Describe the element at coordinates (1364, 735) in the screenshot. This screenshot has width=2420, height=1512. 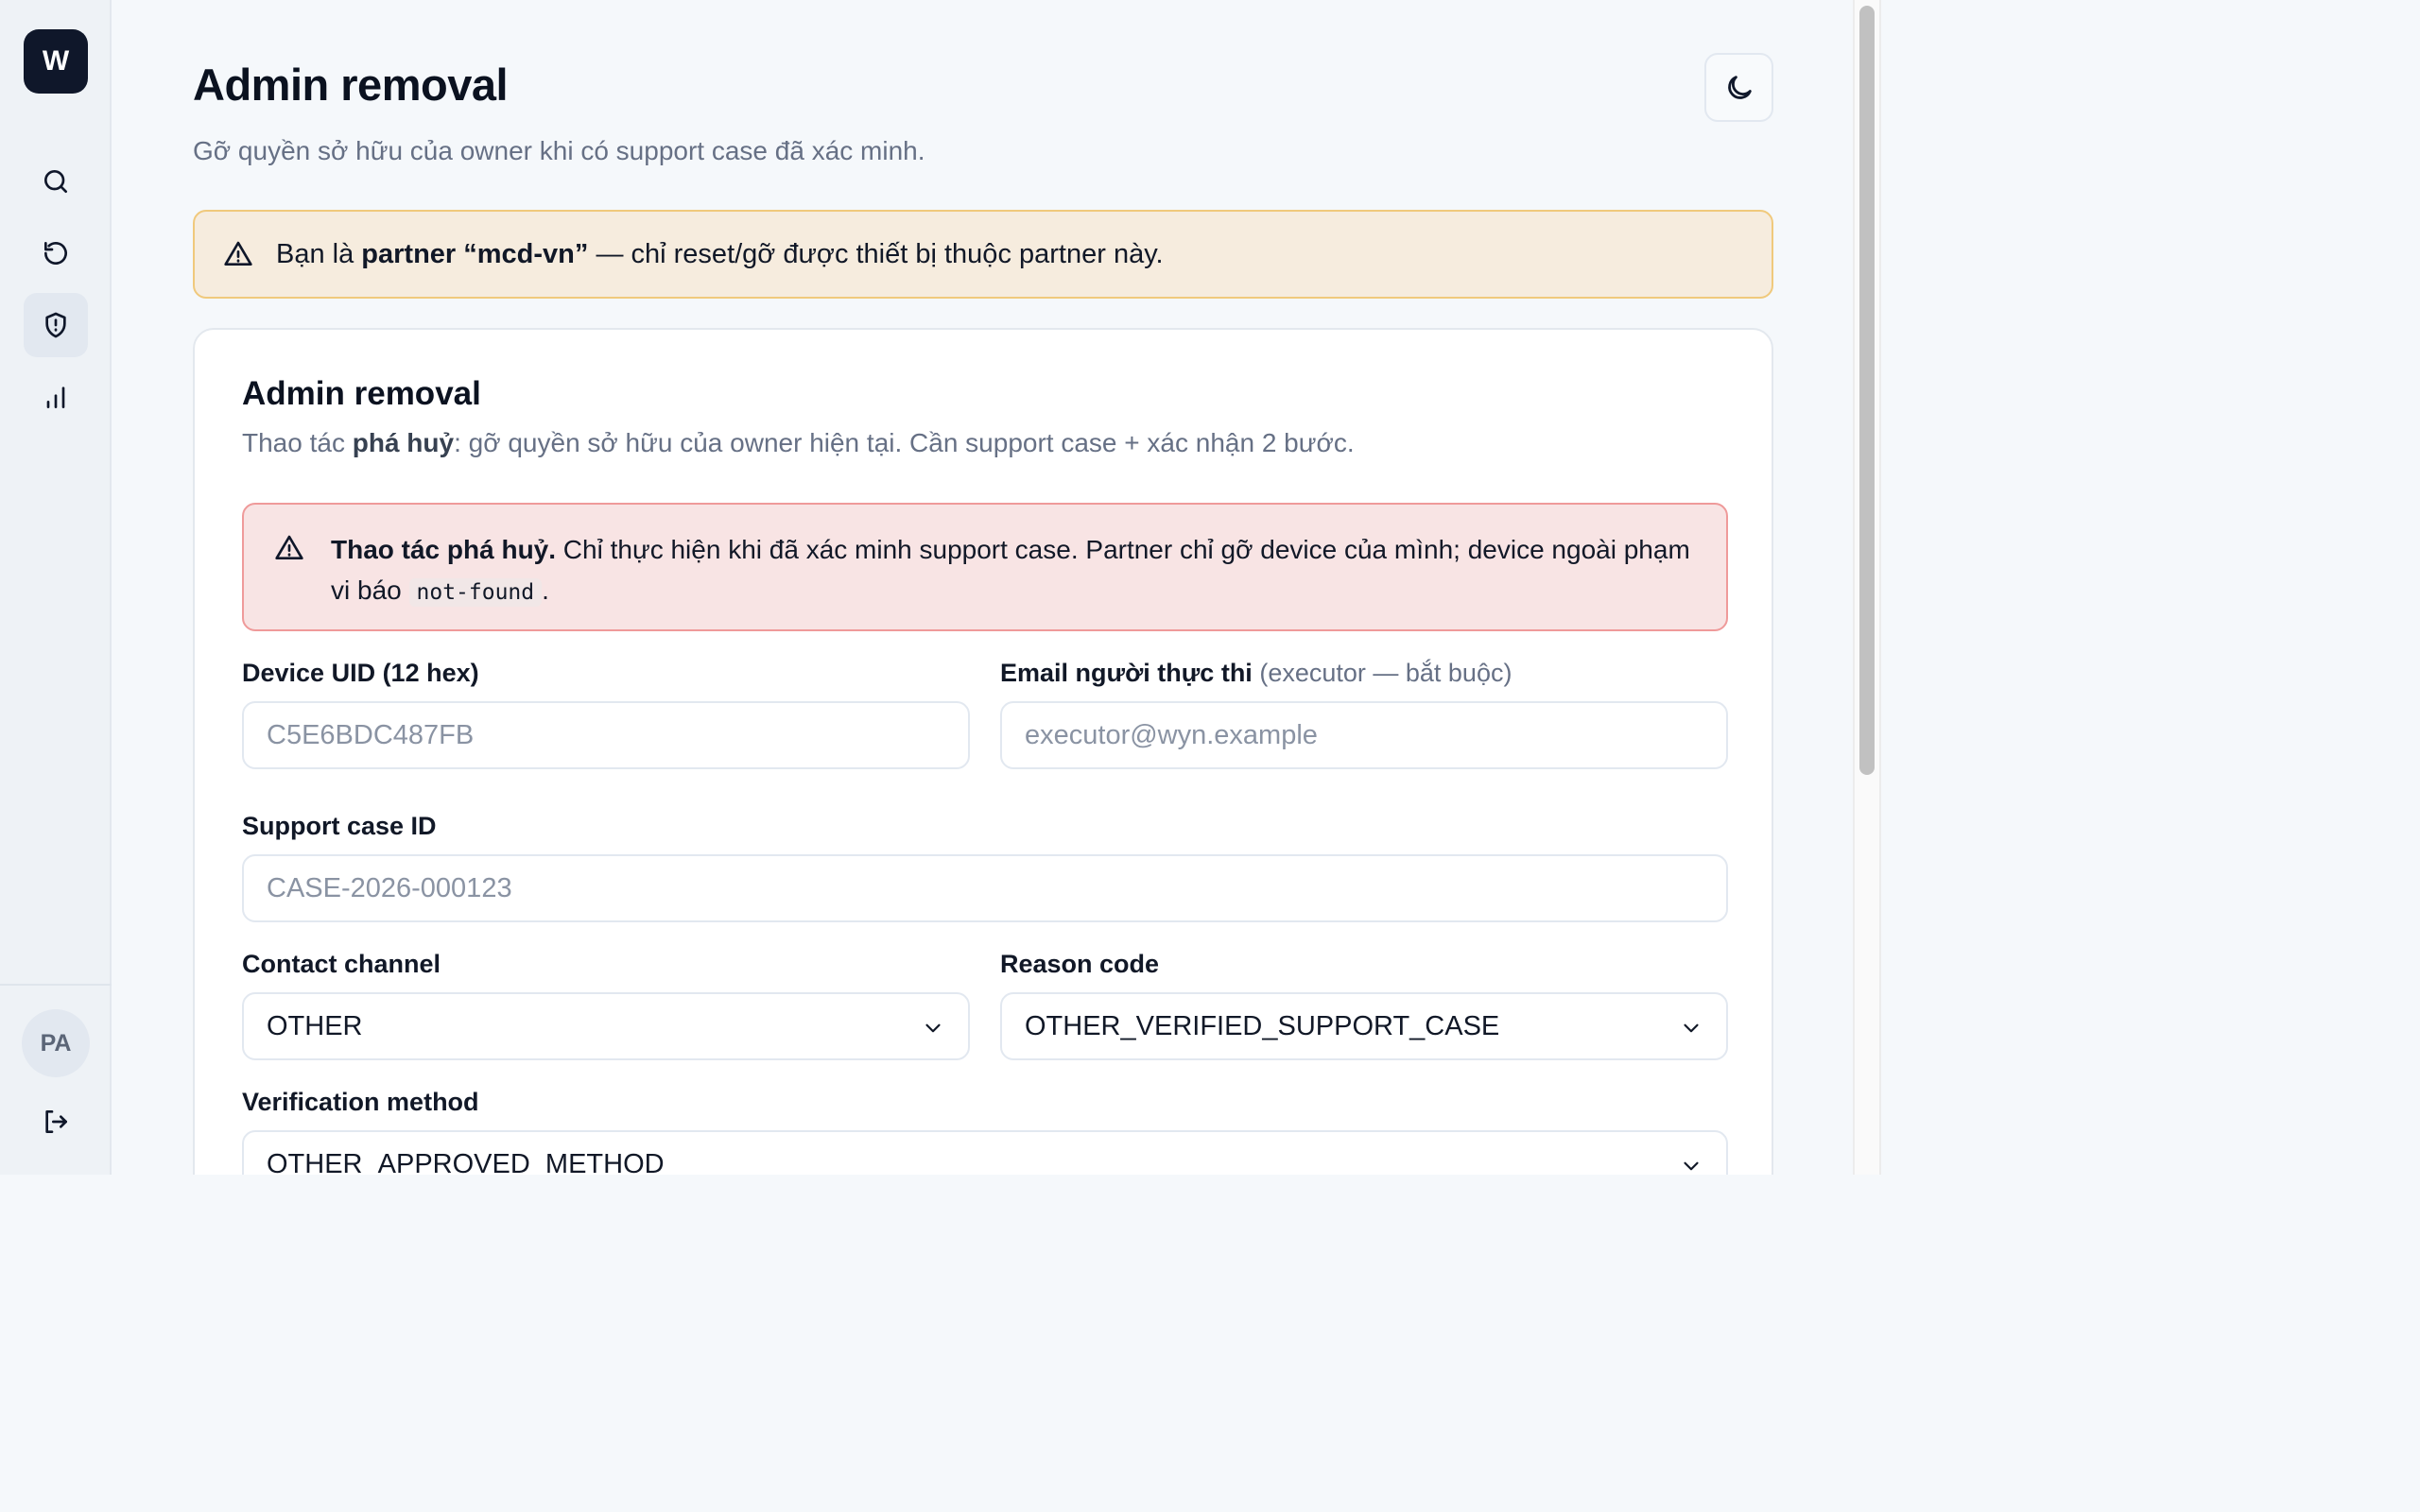
I see `executor-email-input` at that location.